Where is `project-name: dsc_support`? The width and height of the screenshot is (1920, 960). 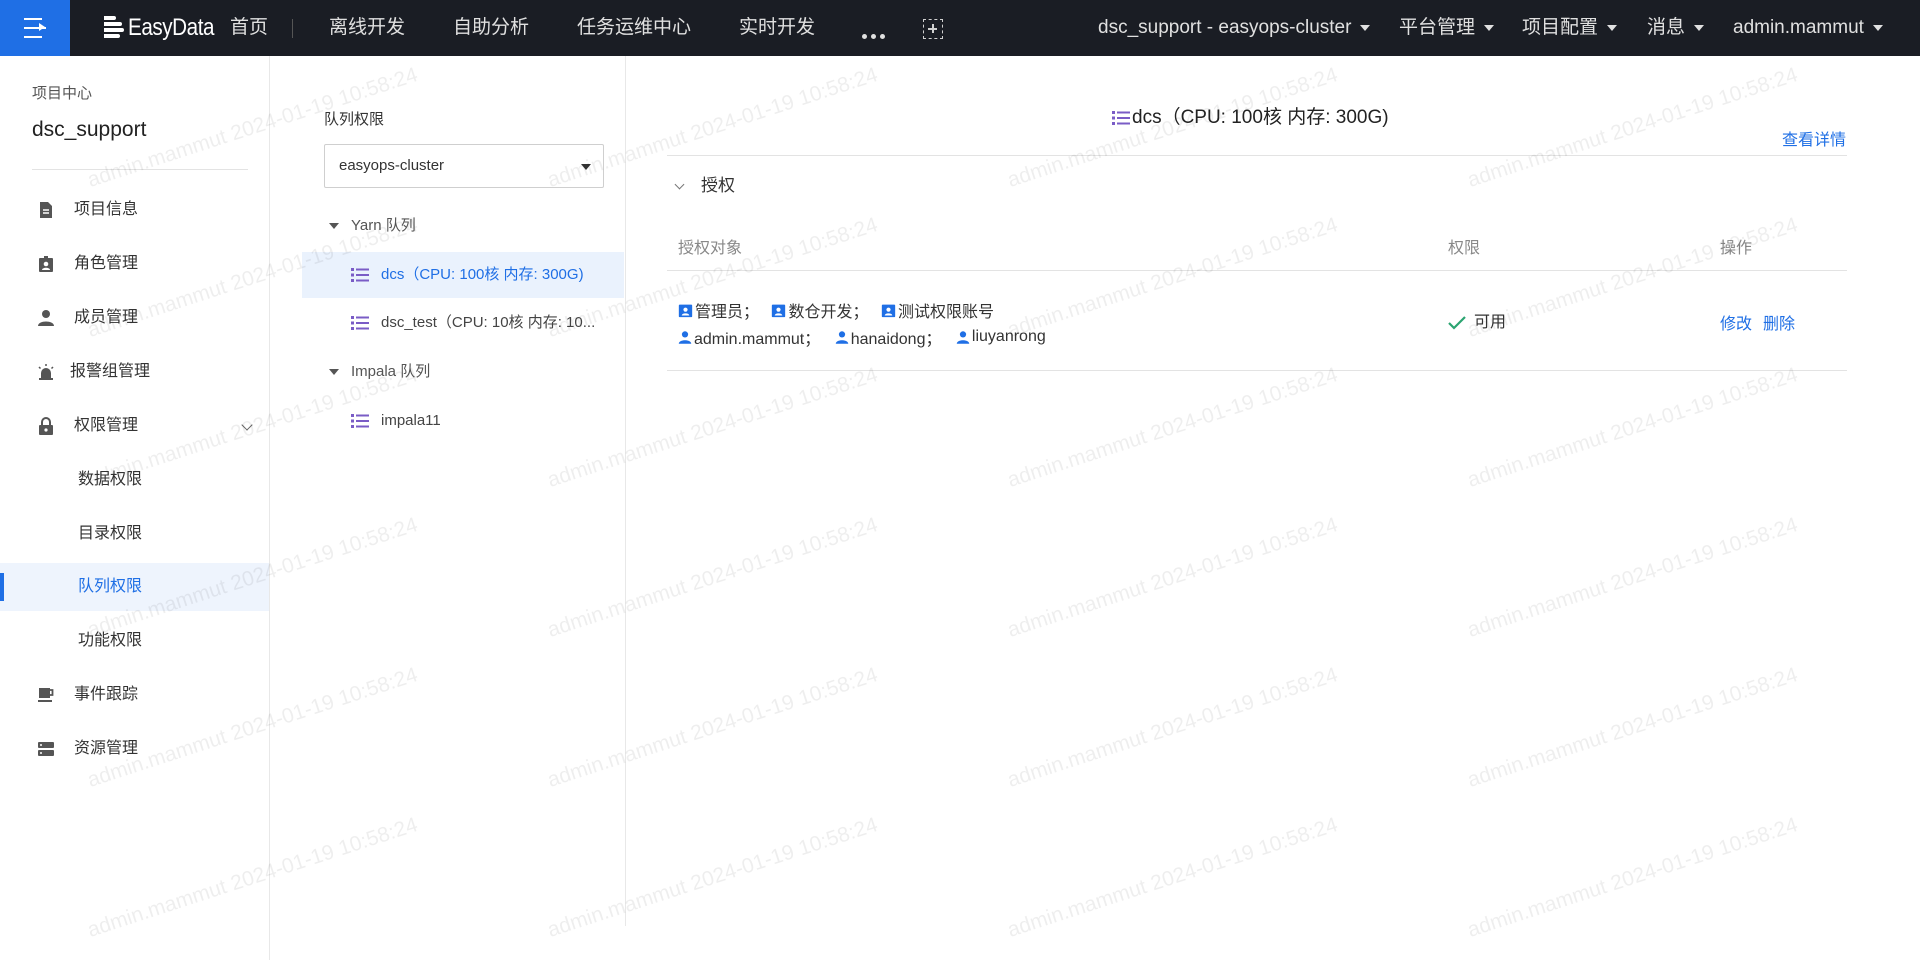 project-name: dsc_support is located at coordinates (89, 129).